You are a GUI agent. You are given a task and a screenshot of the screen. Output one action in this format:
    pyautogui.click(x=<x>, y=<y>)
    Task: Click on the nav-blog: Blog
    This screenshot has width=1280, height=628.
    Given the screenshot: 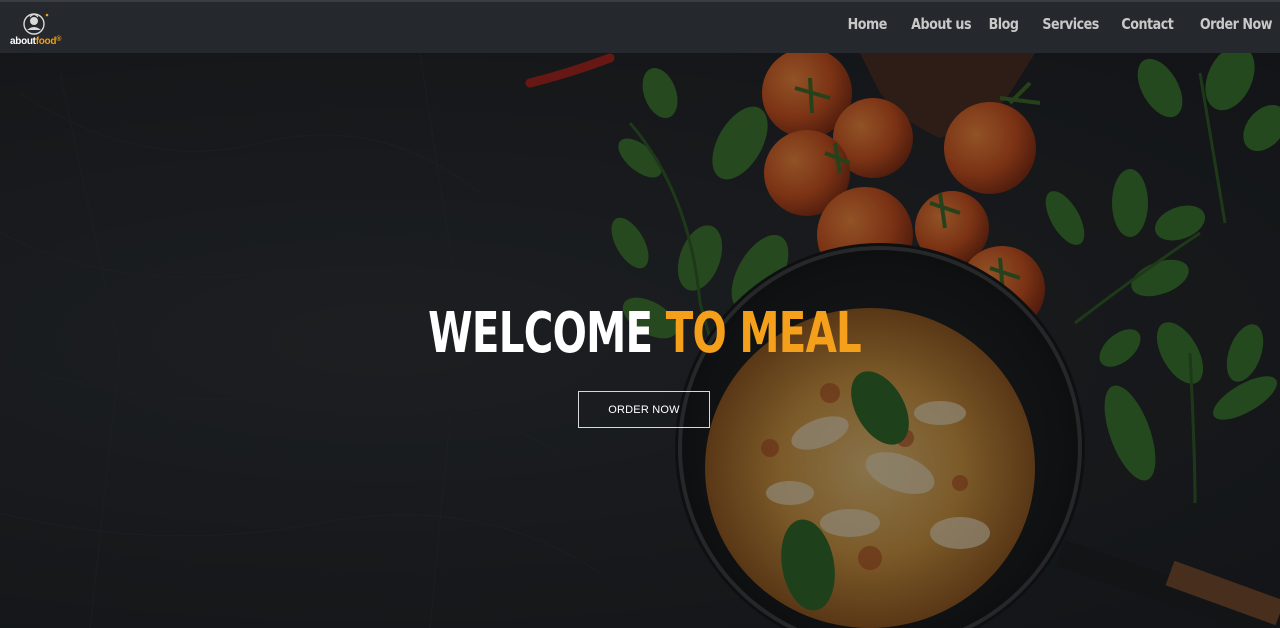 What is the action you would take?
    pyautogui.click(x=1004, y=24)
    